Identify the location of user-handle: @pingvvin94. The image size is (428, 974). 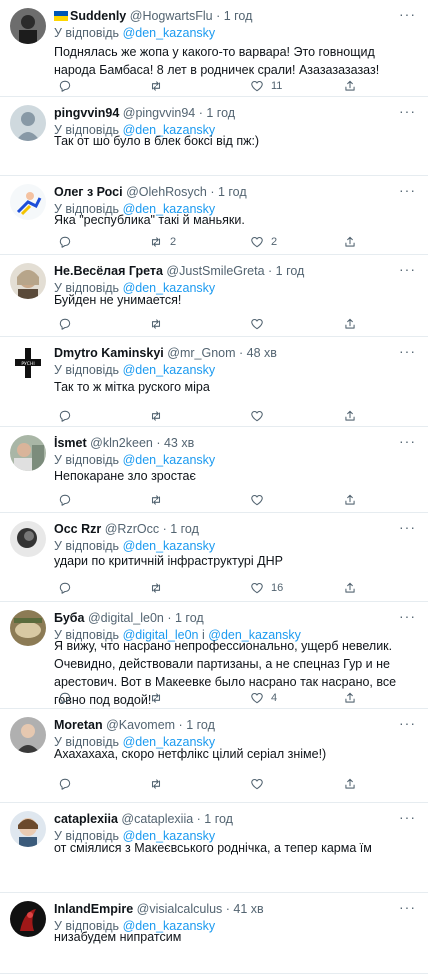
(159, 113).